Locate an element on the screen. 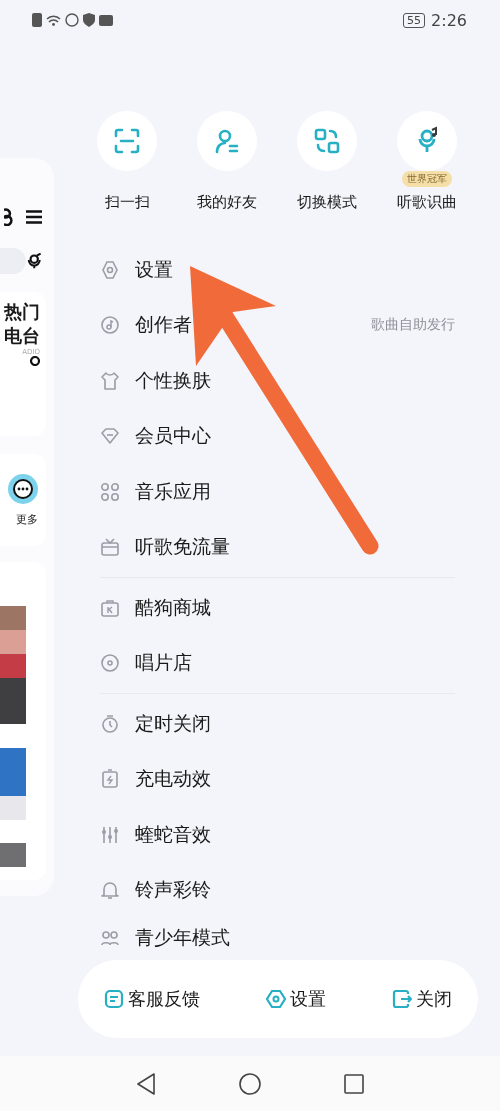 The image size is (500, 1111). menu-item: 会员中心 is located at coordinates (277, 436).